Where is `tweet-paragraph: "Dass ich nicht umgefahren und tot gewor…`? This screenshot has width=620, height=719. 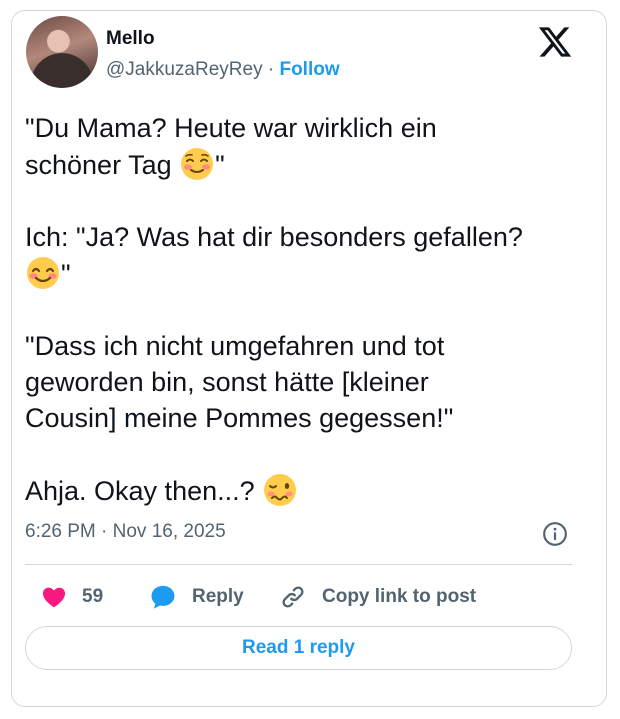
tweet-paragraph: "Dass ich nicht umgefahren und tot gewor… is located at coordinates (299, 382).